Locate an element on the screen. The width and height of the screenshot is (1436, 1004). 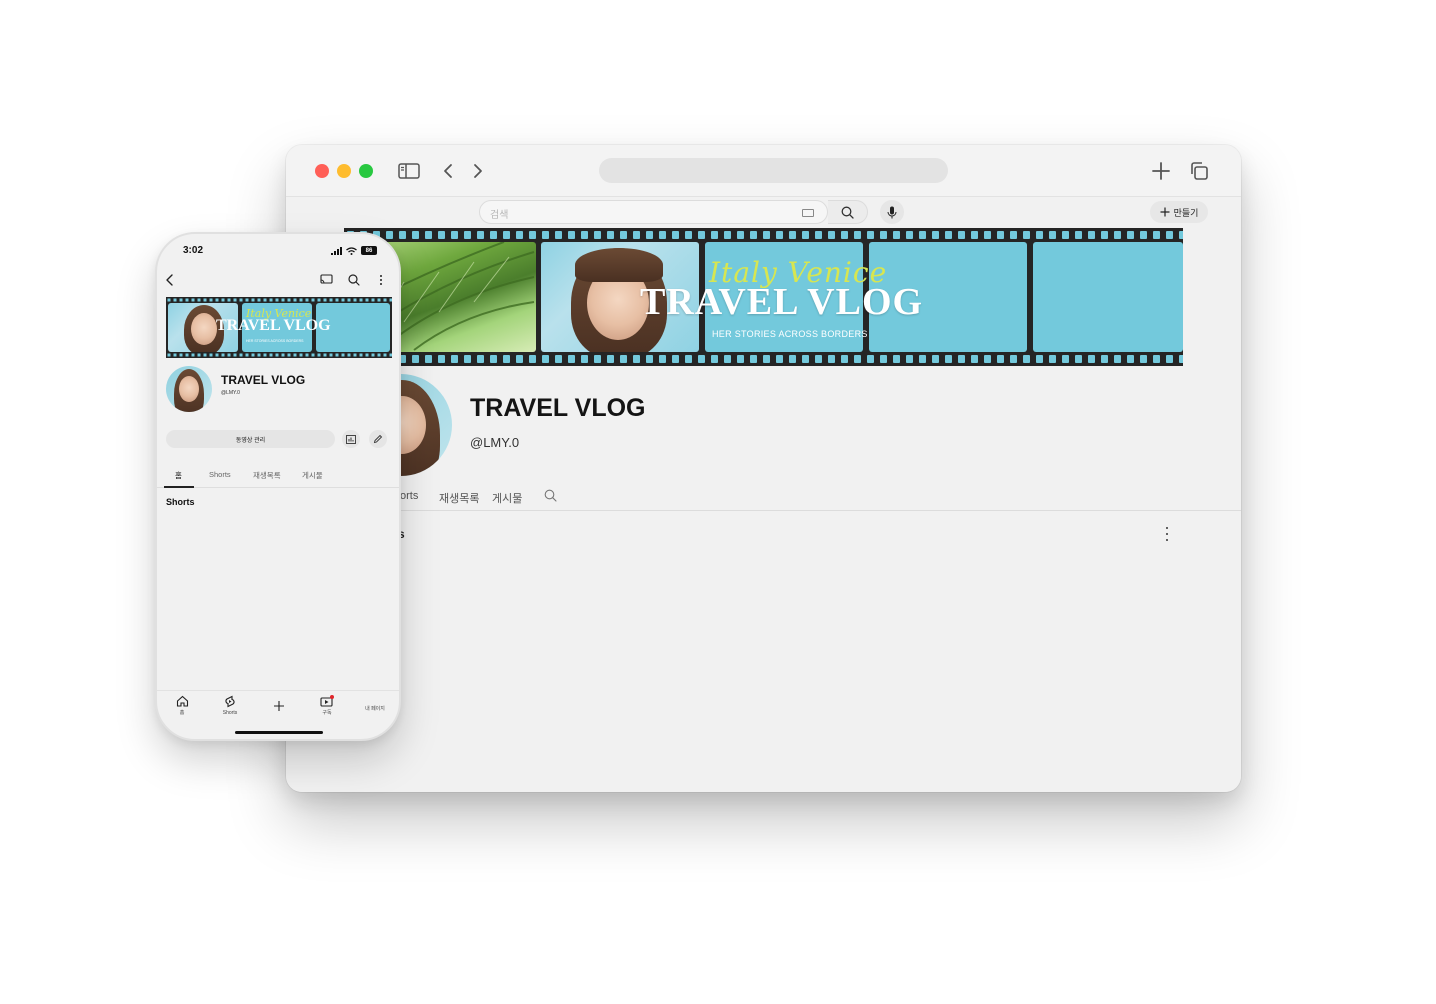
forward-chevron-icon is located at coordinates (478, 171).